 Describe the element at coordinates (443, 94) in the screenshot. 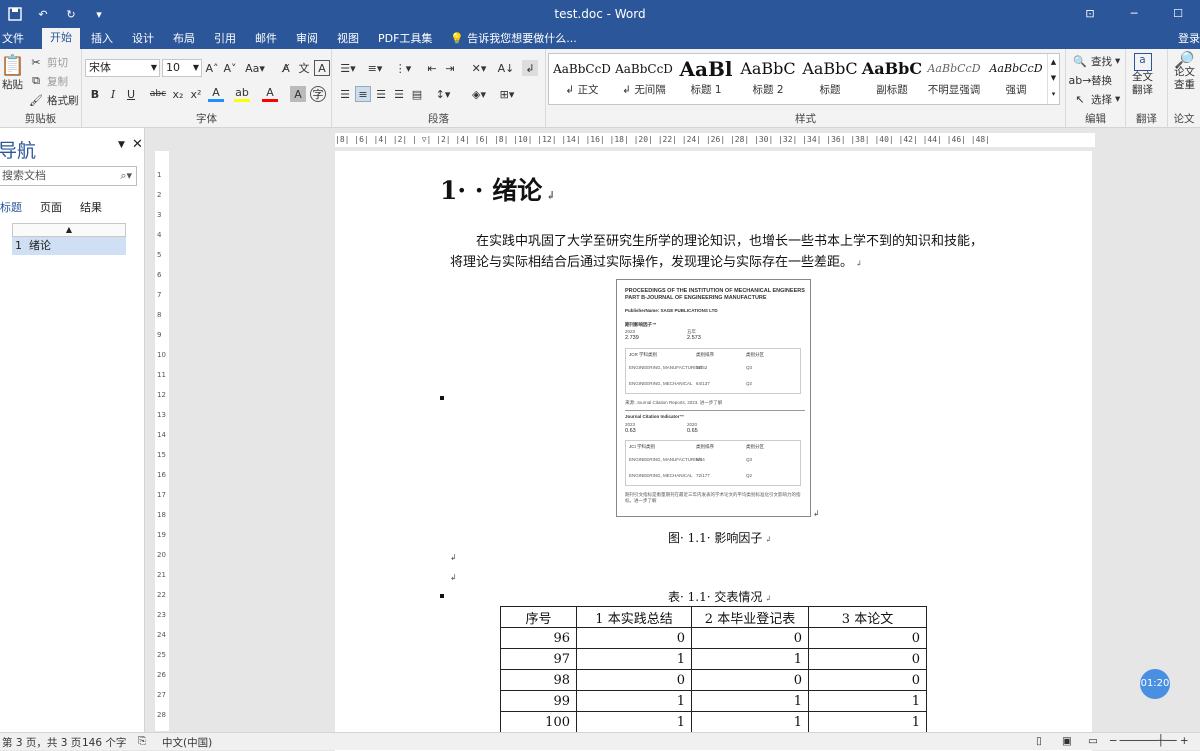

I see `line-spacing-icon: ↕▾` at that location.